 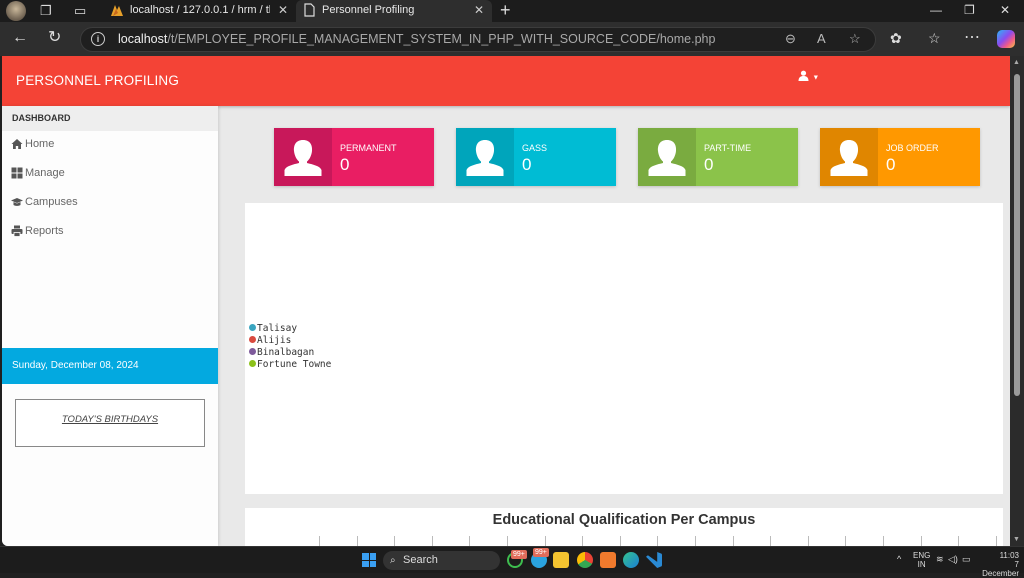 I want to click on caret-down-icon: ▼, so click(x=816, y=78).